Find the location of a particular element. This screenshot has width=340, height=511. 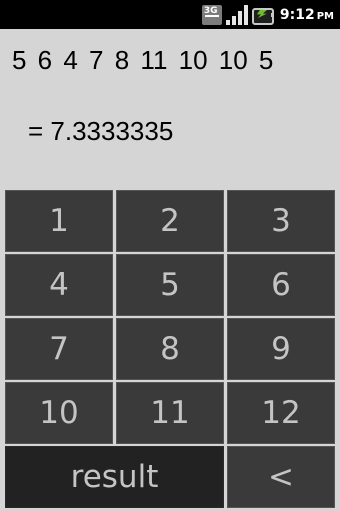

key-5: 5 is located at coordinates (170, 285).